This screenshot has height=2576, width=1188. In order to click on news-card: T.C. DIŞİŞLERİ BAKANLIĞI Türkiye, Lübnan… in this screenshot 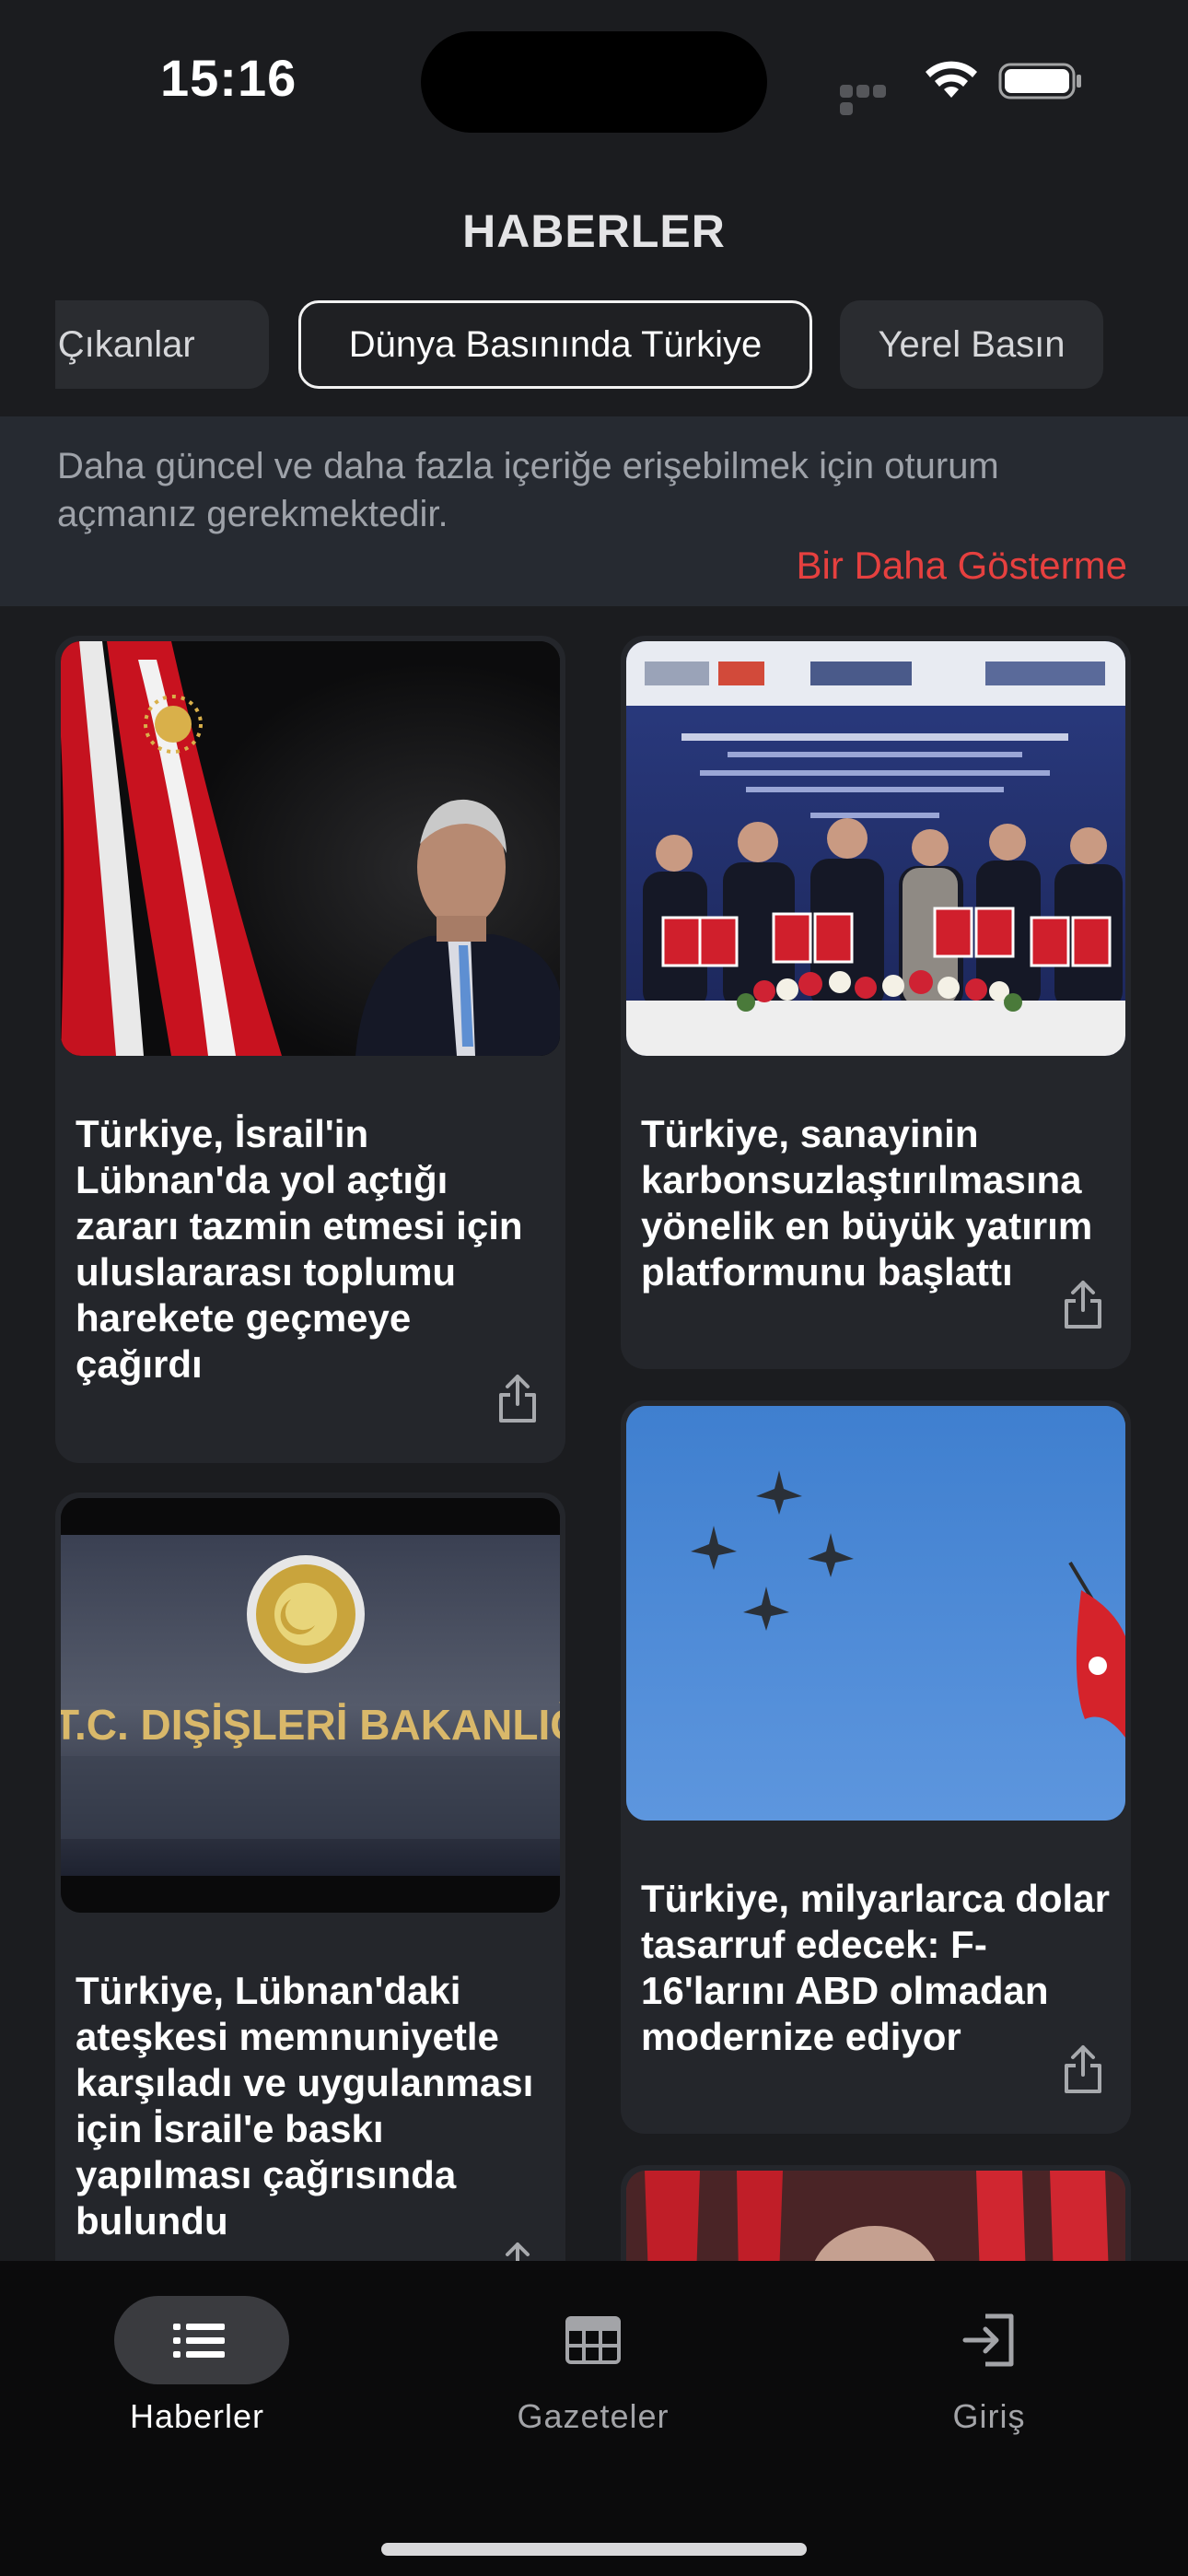, I will do `click(310, 1877)`.